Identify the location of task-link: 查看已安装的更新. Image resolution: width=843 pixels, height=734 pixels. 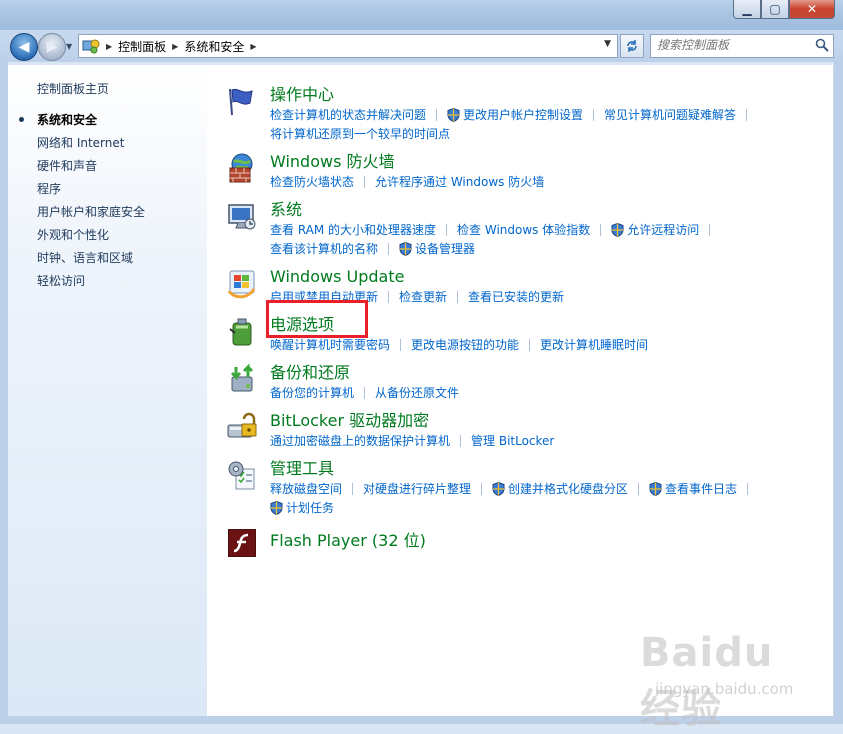
(516, 296).